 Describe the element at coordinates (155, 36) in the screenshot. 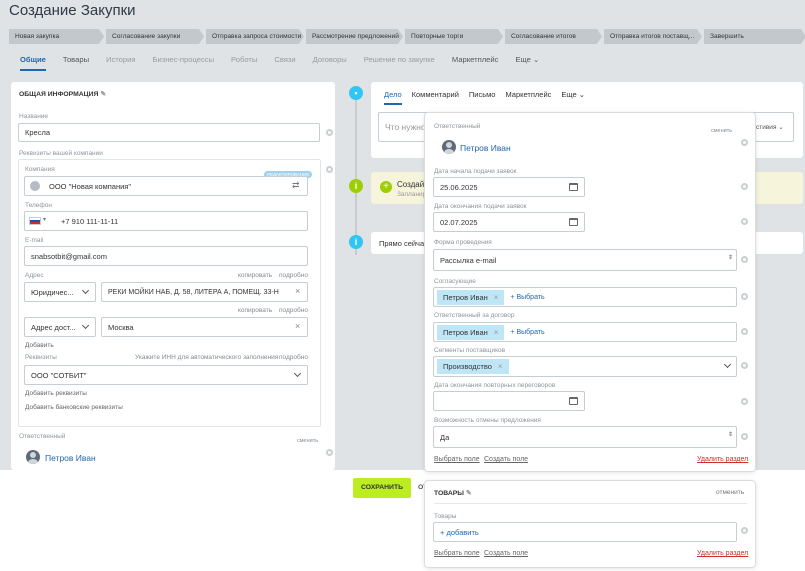

I see `stage-approval: Согласование закупки` at that location.